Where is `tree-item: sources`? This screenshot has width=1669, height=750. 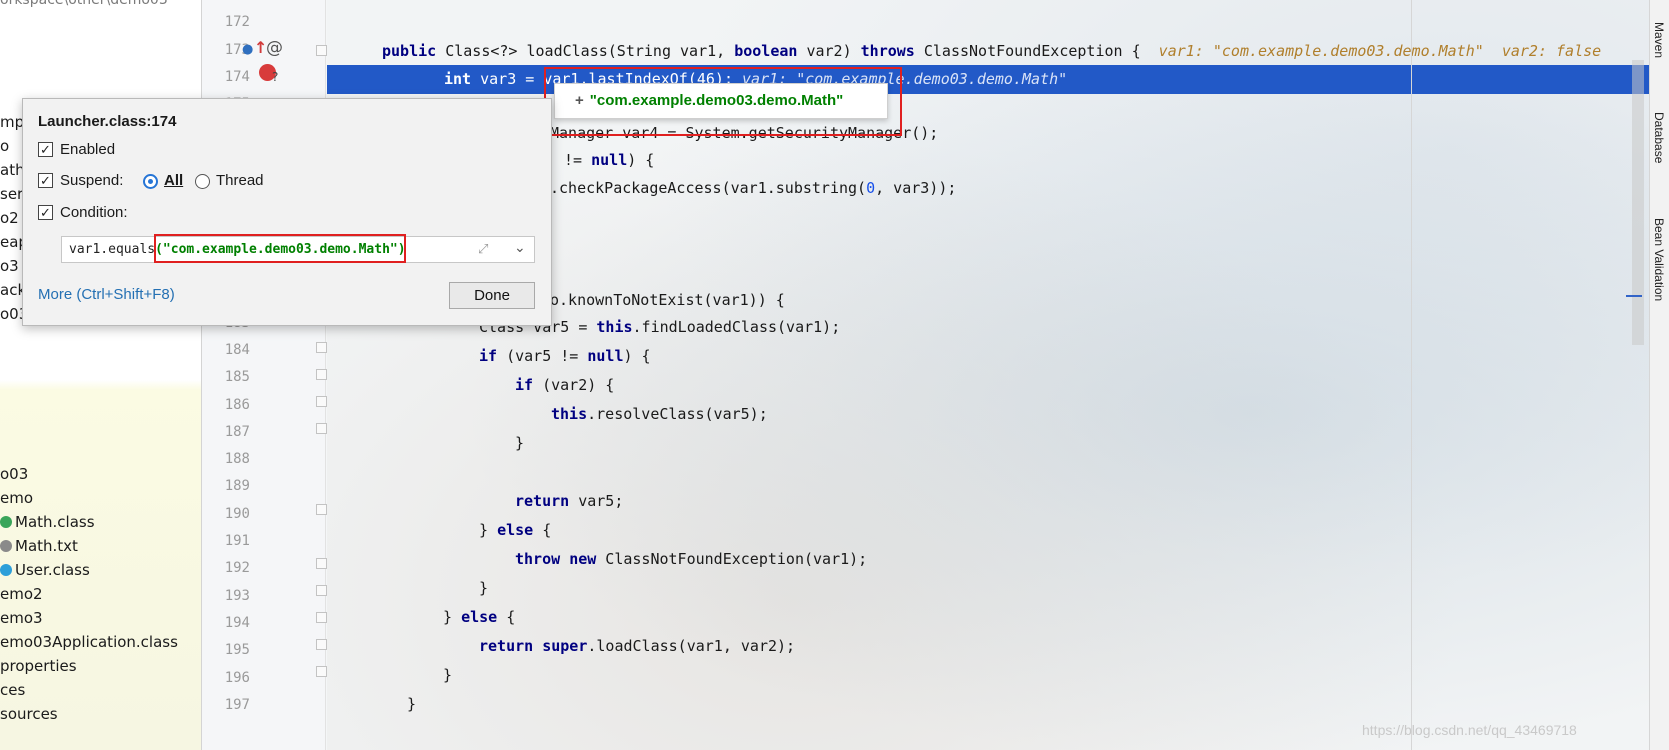
tree-item: sources is located at coordinates (29, 714).